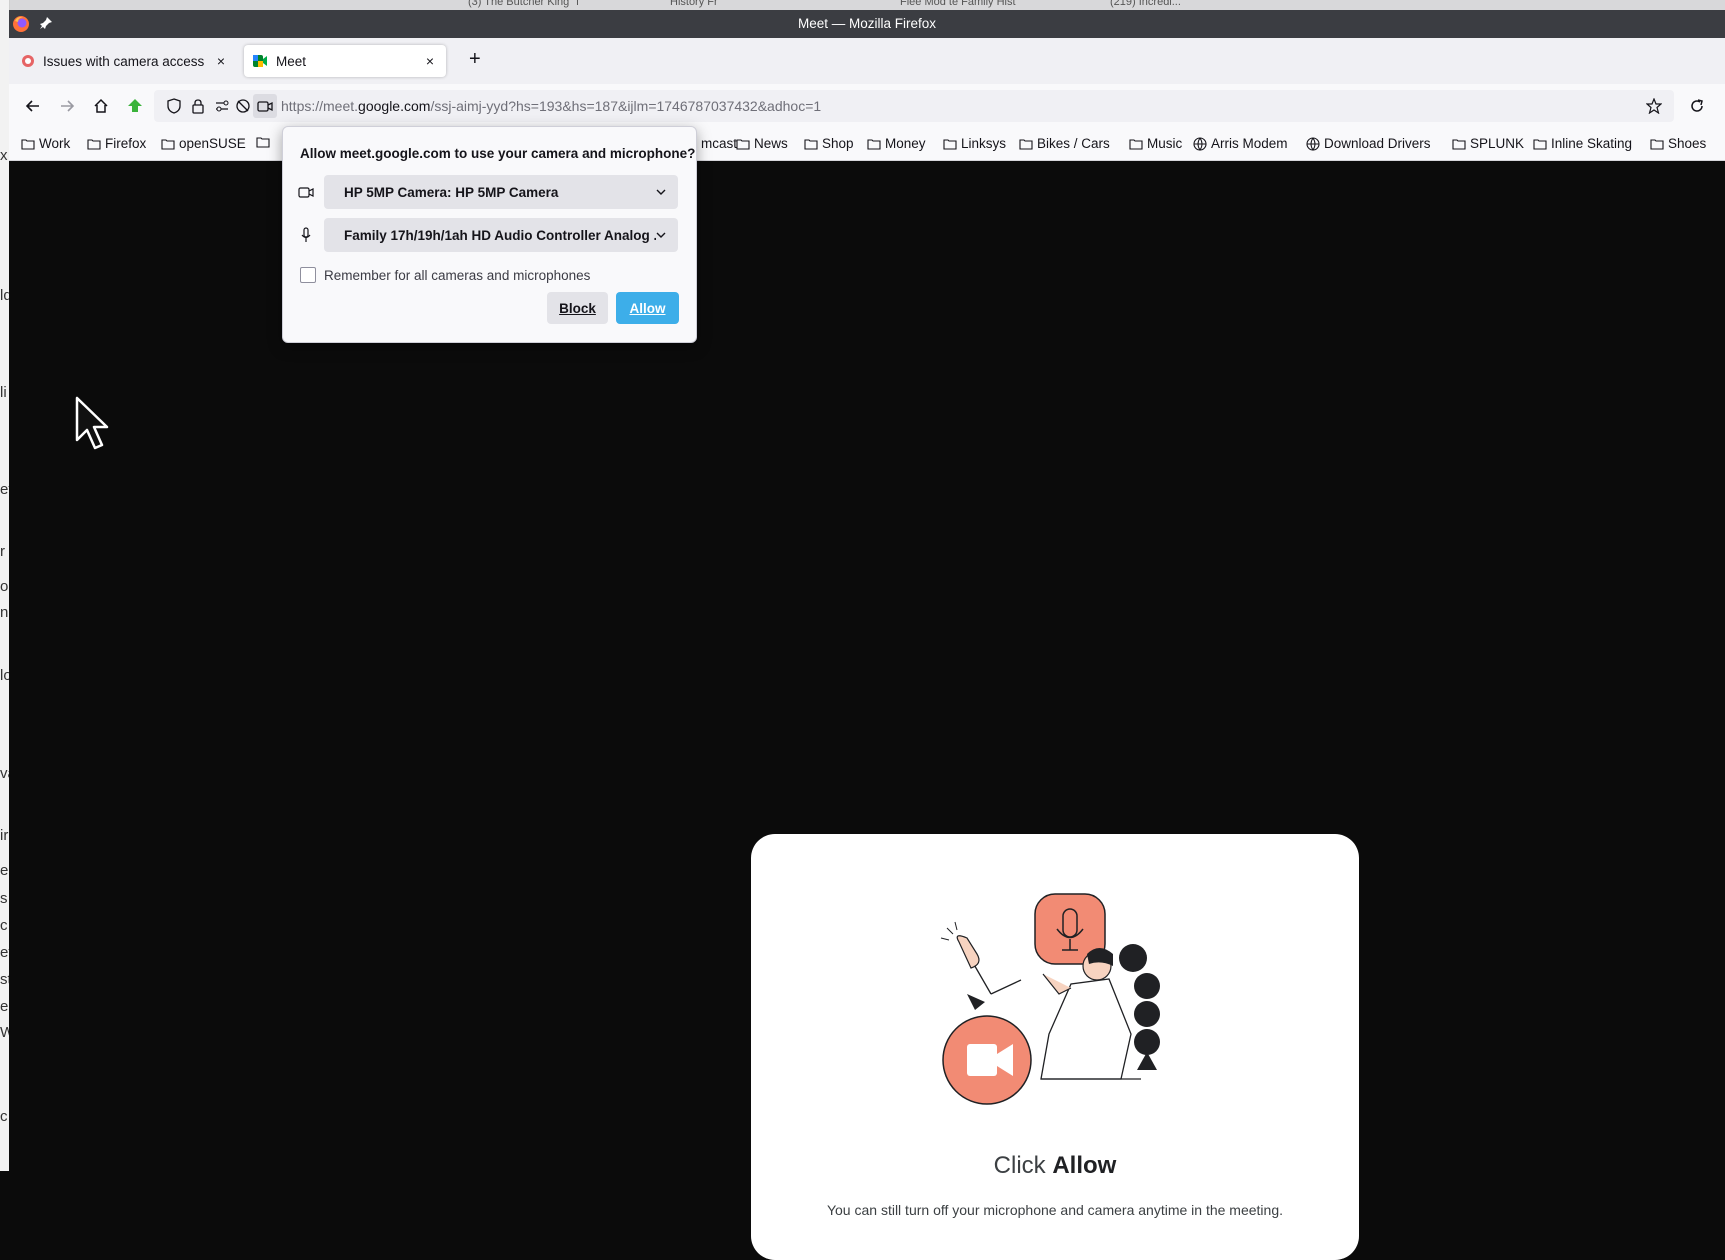 The height and width of the screenshot is (1260, 1725). What do you see at coordinates (838, 143) in the screenshot?
I see `bookmark-label: Shop` at bounding box center [838, 143].